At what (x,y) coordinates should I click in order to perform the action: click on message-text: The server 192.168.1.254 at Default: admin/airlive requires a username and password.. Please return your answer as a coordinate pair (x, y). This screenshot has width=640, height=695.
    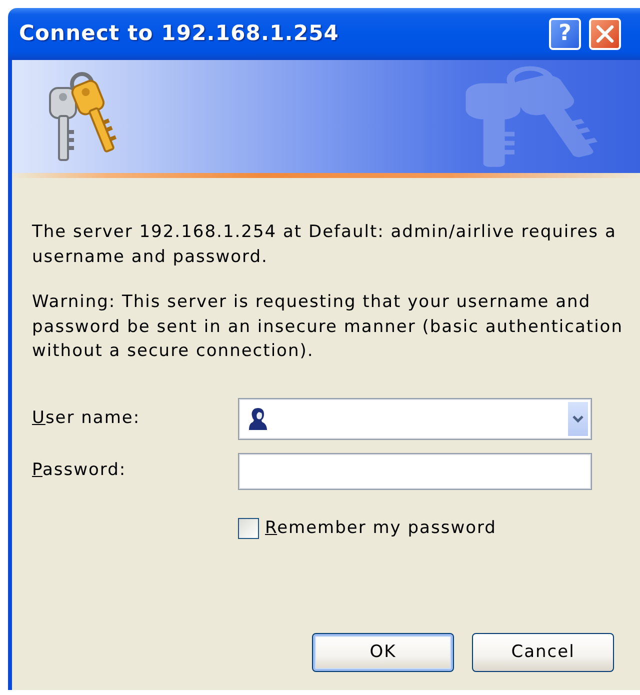
    Looking at the image, I should click on (325, 244).